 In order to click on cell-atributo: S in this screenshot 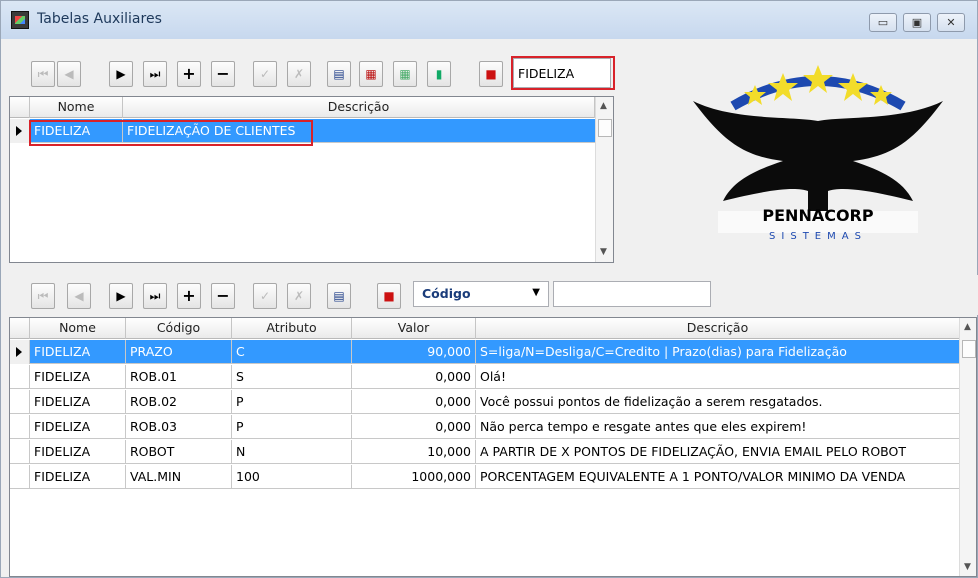, I will do `click(292, 377)`.